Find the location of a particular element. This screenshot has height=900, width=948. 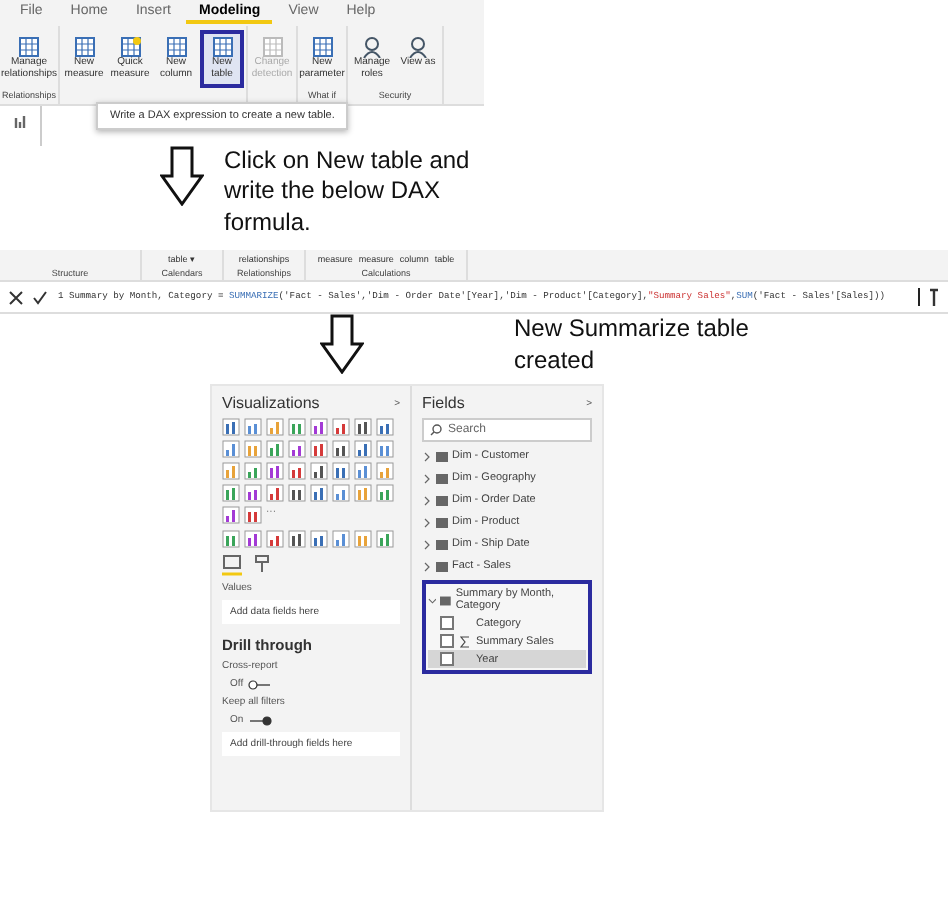

fields-tab-icon is located at coordinates (232, 565).